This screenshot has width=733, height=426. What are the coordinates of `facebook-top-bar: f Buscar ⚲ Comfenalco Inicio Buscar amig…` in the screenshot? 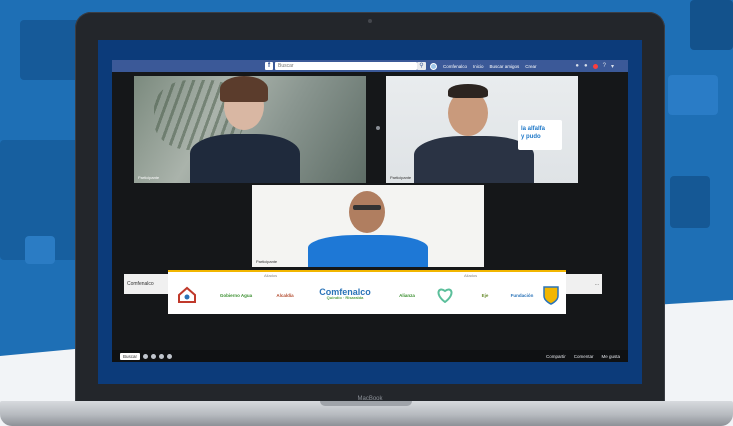 It's located at (370, 66).